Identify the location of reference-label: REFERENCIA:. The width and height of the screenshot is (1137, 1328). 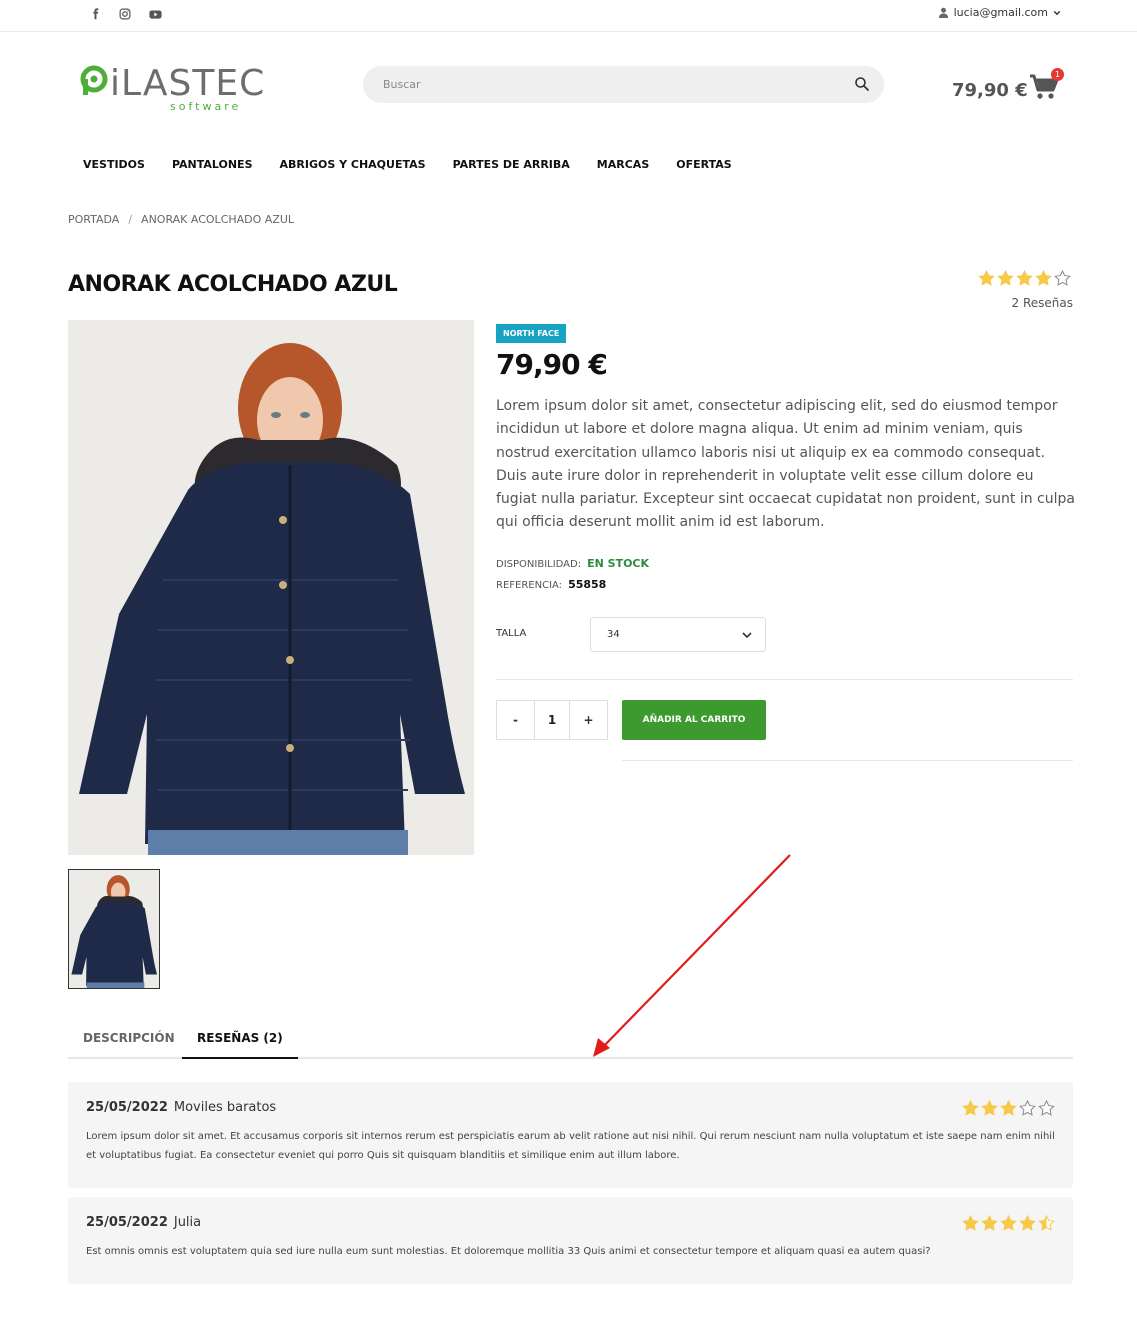
(529, 585).